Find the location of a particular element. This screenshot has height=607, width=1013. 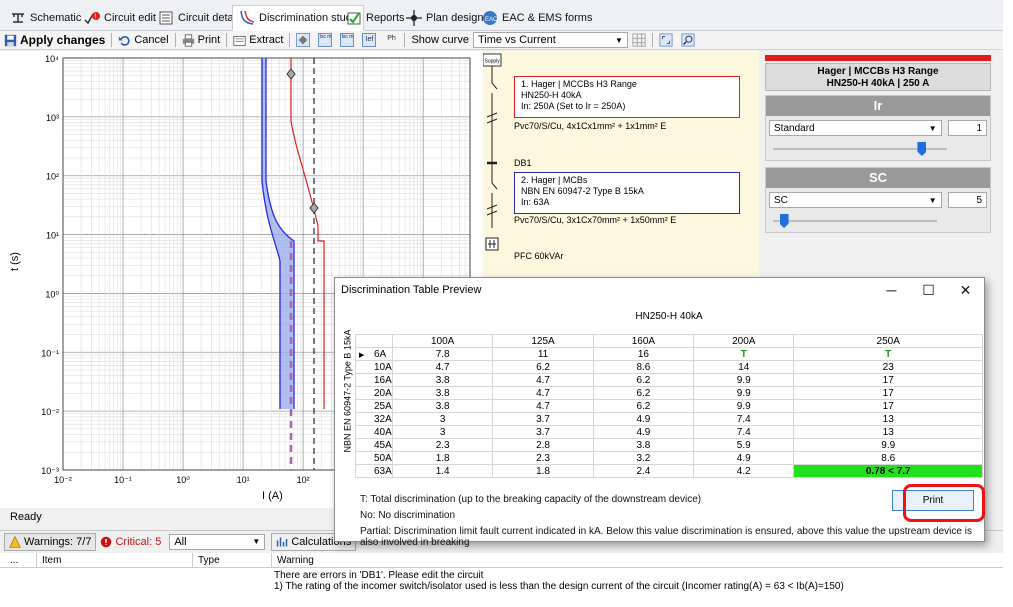

column-header: 200A is located at coordinates (744, 341).